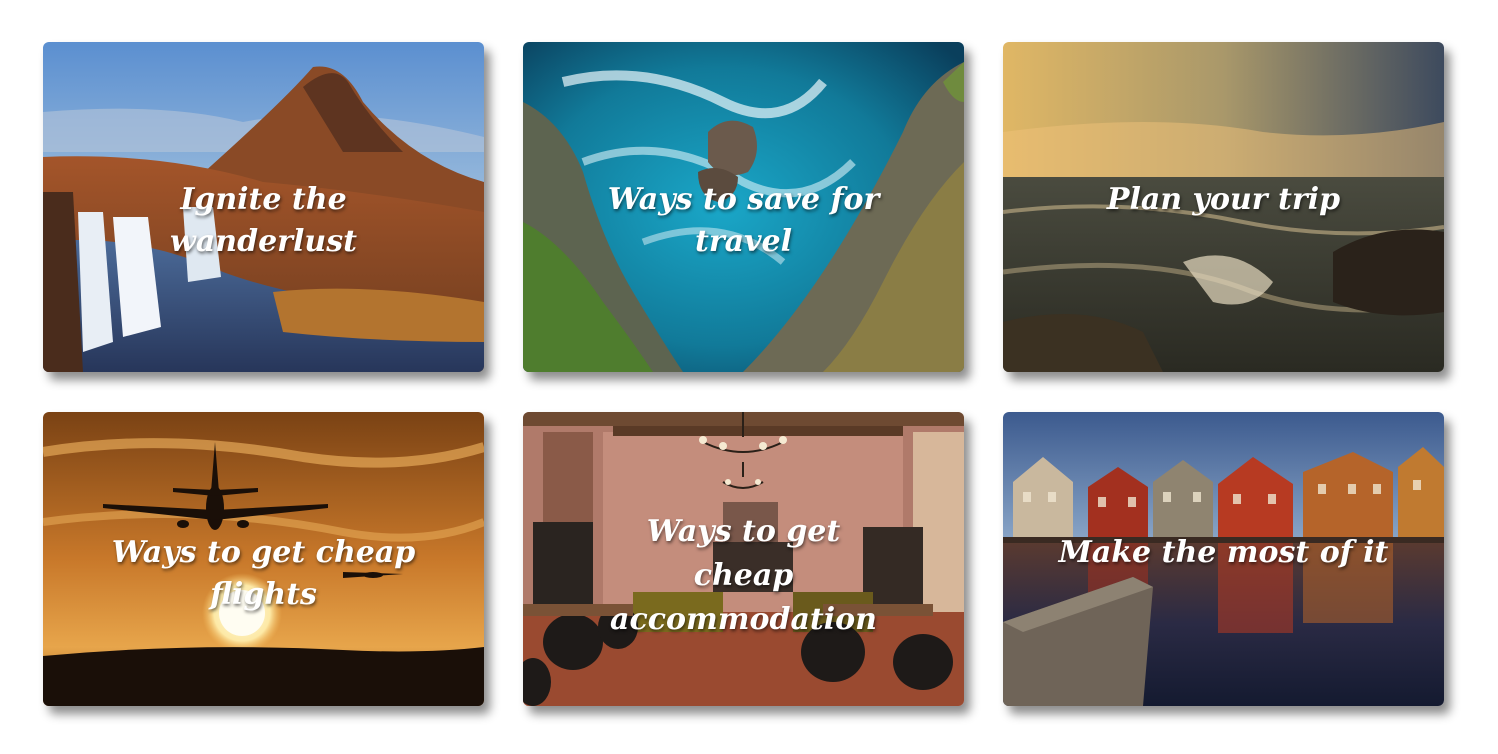 The height and width of the screenshot is (754, 1498). I want to click on card-ways-to-get-cheap-accommodation: Ways to get cheap accommodation, so click(743, 559).